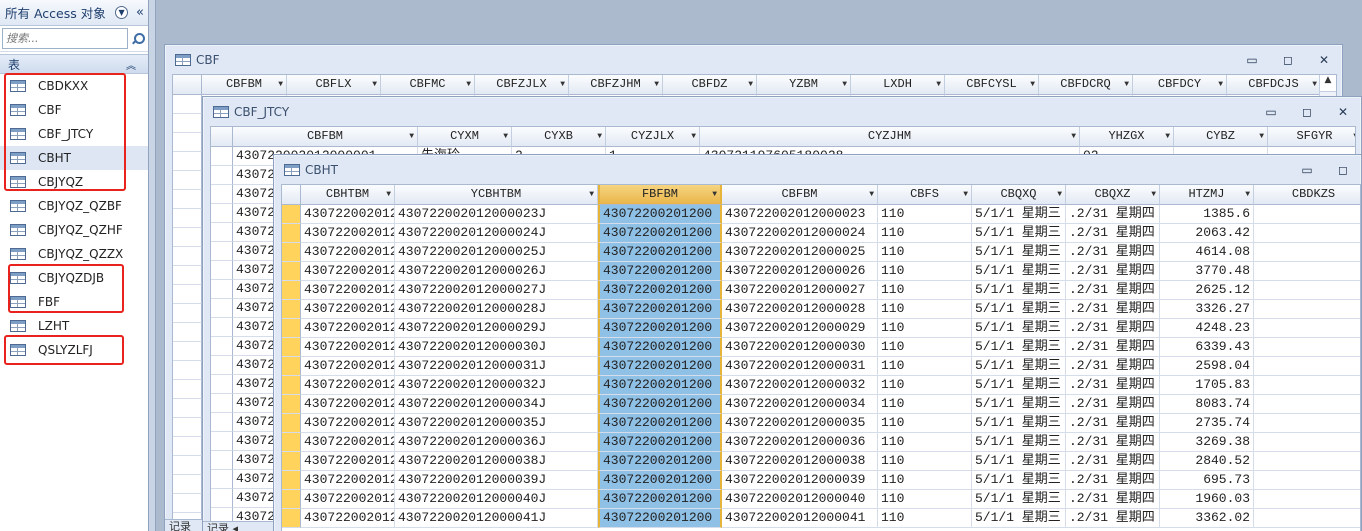  Describe the element at coordinates (496, 195) in the screenshot. I see `column-header: YCBHTBM ▼` at that location.